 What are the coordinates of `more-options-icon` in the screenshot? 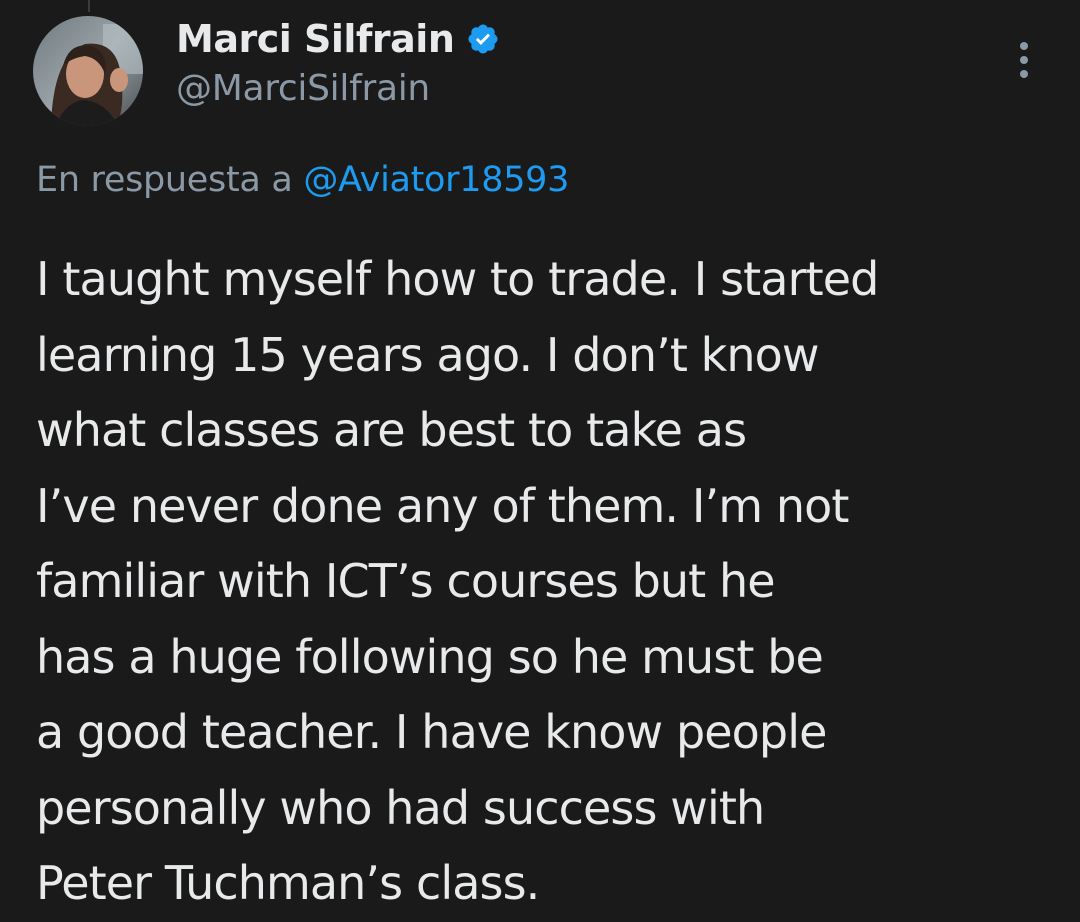 It's located at (1024, 60).